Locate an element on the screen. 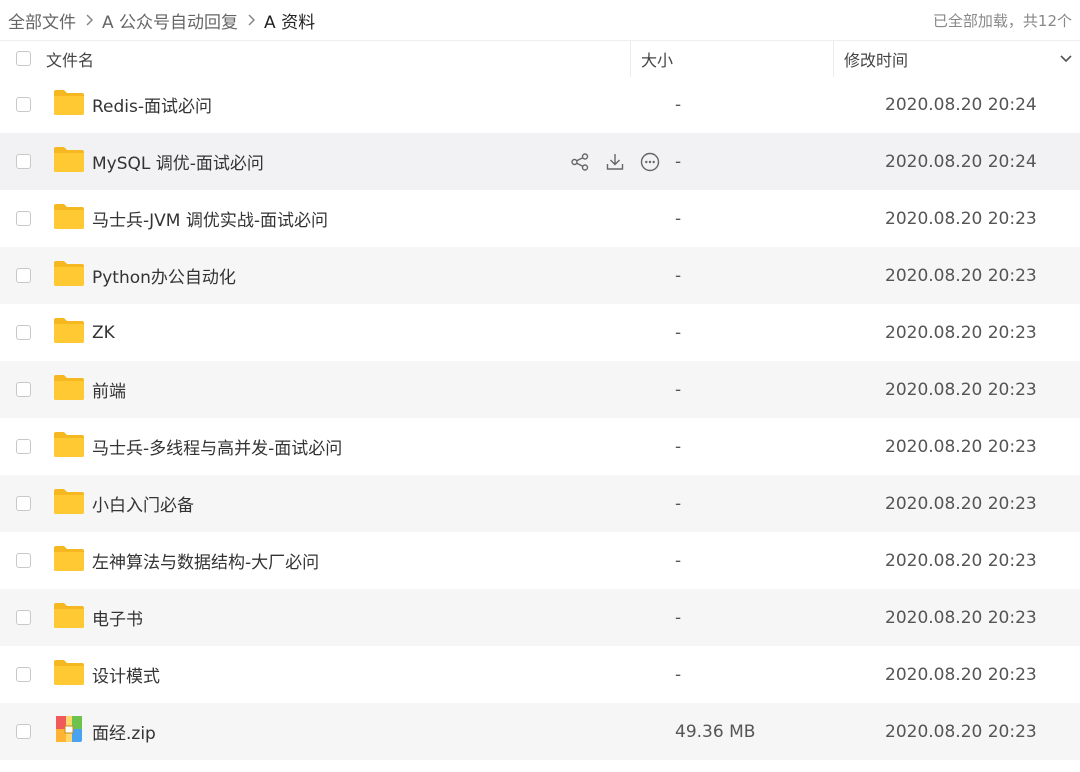  file-list-header: 文件名 大小 修改时间 is located at coordinates (540, 58).